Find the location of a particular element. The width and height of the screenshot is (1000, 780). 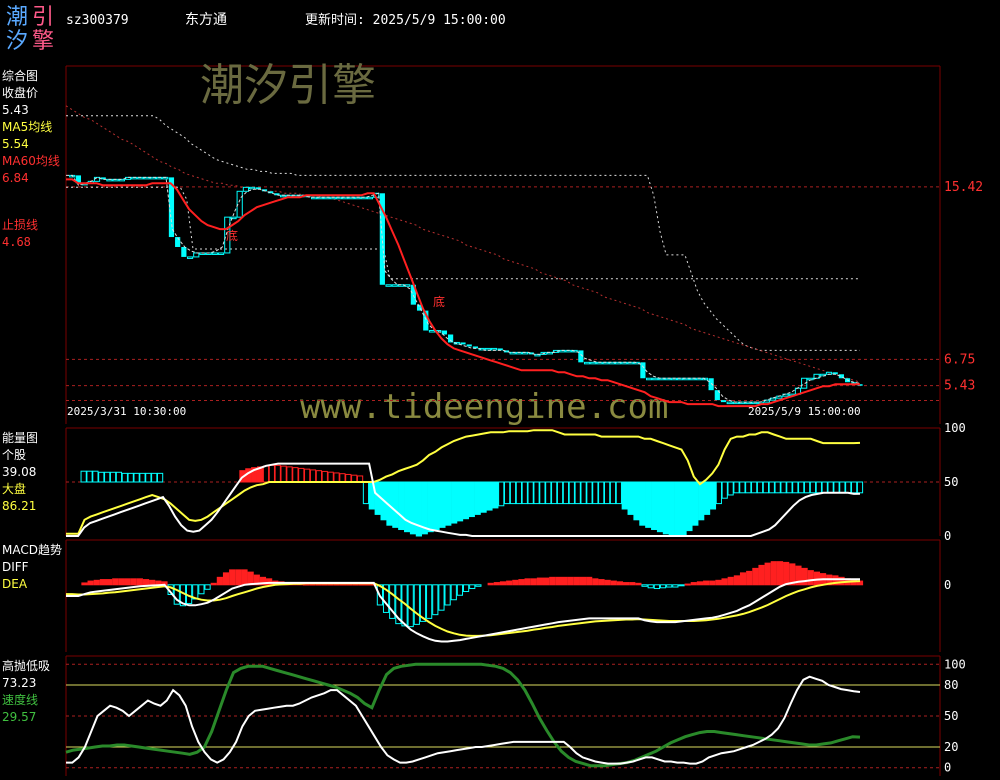

tide-tick: 50 is located at coordinates (951, 716).